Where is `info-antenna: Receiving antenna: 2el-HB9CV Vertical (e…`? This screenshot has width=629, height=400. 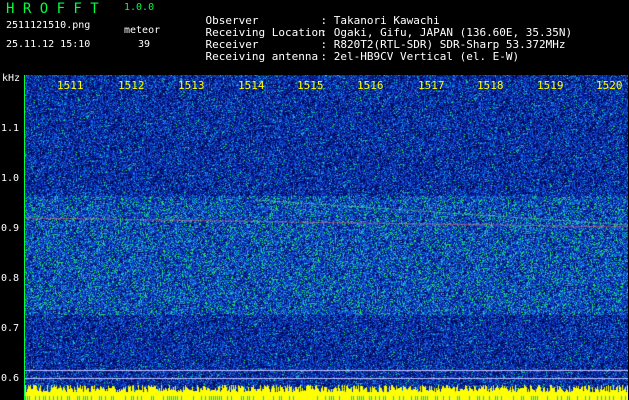 info-antenna: Receiving antenna: 2el-HB9CV Vertical (e… is located at coordinates (349, 56).